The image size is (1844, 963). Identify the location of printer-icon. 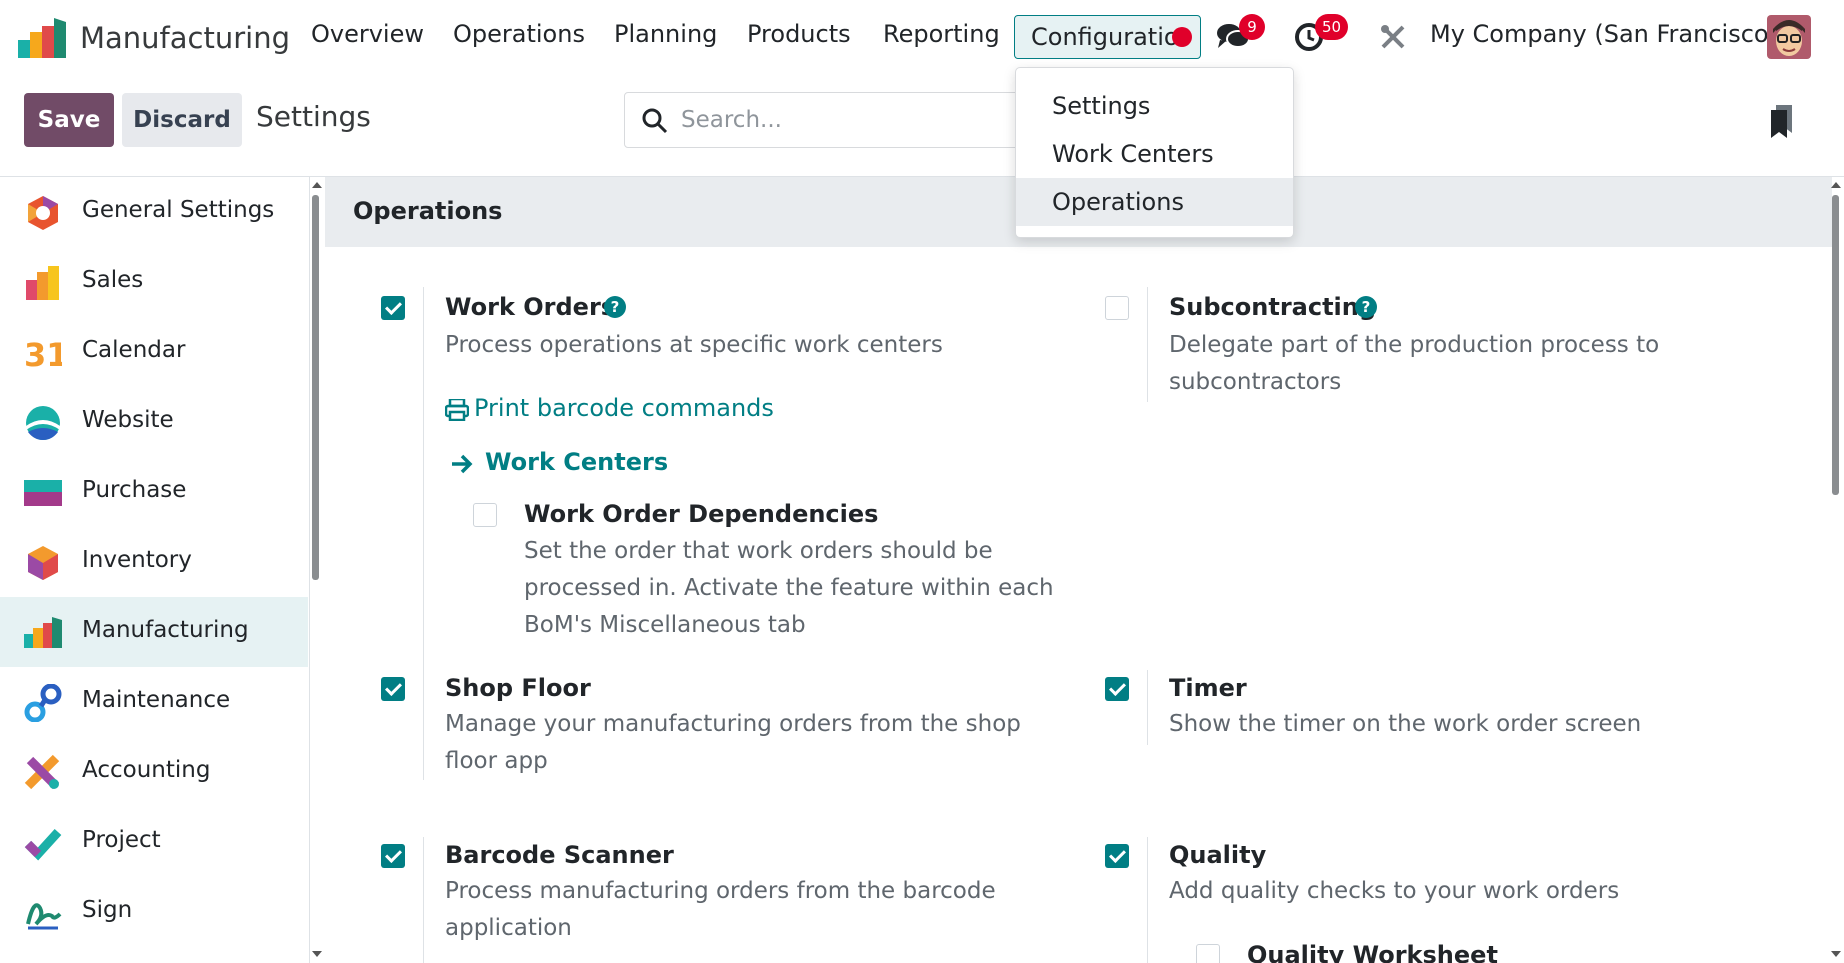
(457, 410).